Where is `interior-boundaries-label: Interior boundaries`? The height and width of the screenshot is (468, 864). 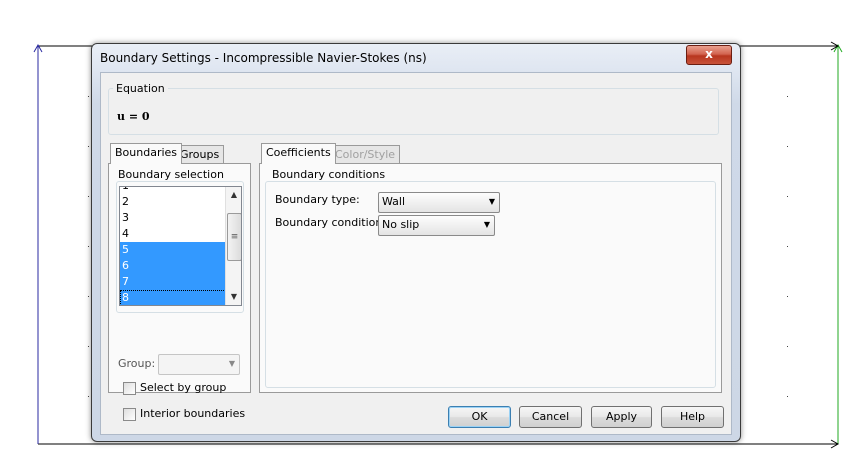
interior-boundaries-label: Interior boundaries is located at coordinates (192, 413).